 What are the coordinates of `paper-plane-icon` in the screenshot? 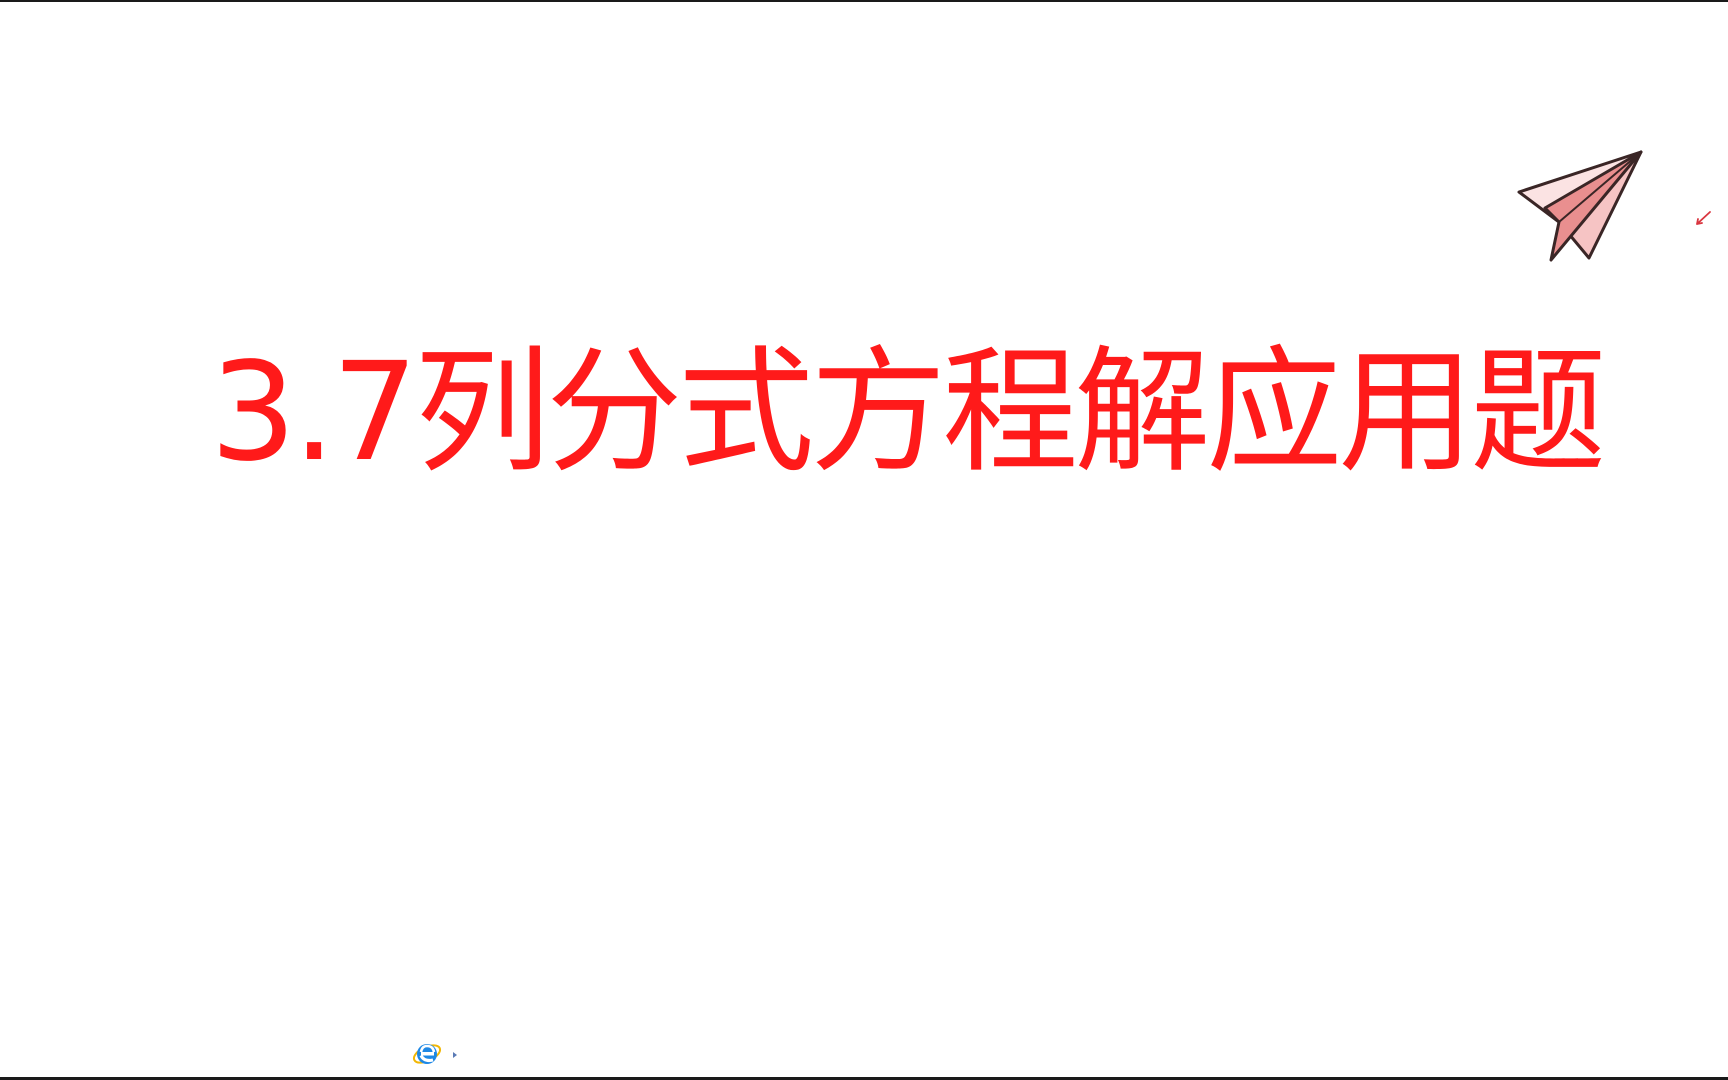 It's located at (1580, 206).